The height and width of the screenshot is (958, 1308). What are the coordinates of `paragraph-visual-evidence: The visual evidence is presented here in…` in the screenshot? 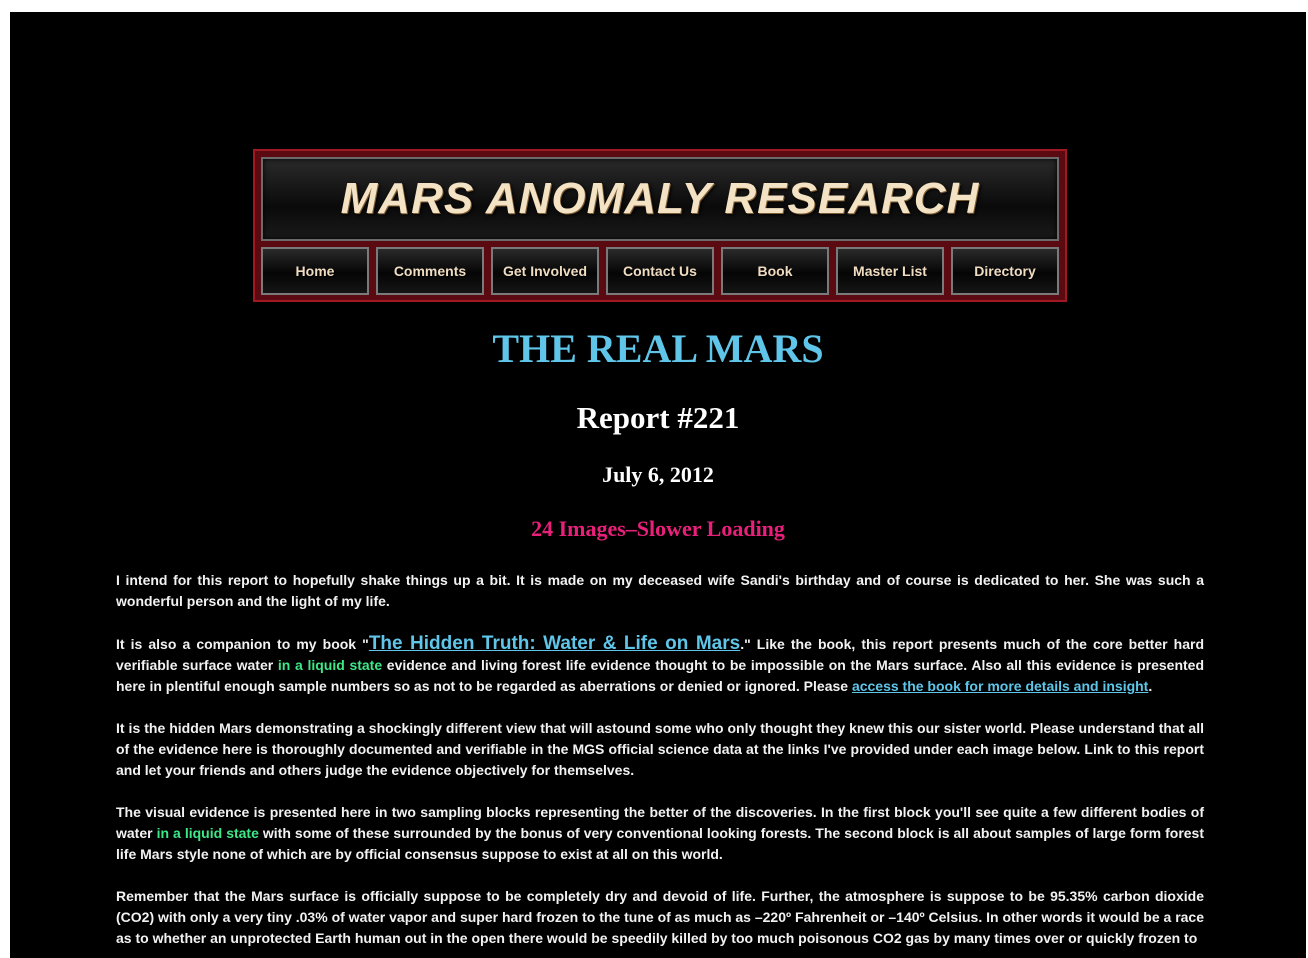 It's located at (660, 833).